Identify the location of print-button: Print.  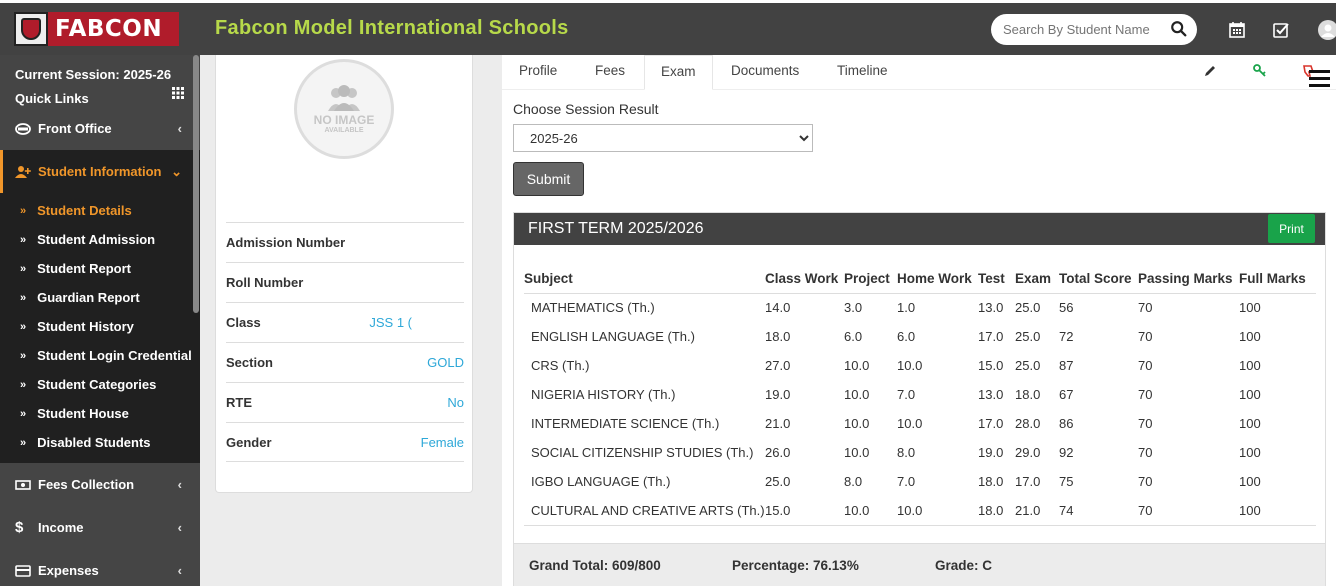
(1291, 228).